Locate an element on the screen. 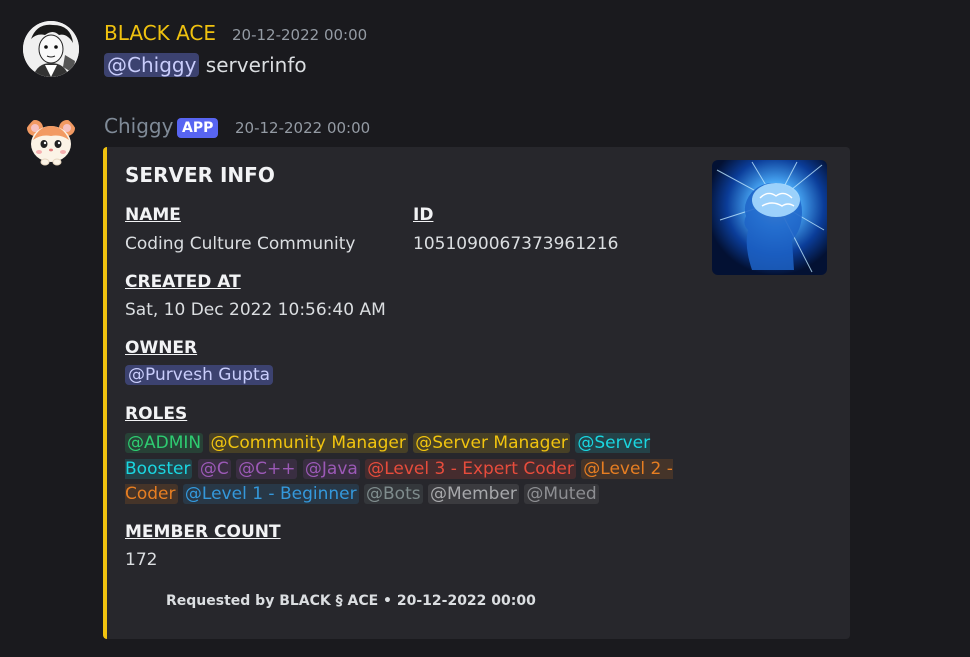  app-badge: APP is located at coordinates (198, 128).